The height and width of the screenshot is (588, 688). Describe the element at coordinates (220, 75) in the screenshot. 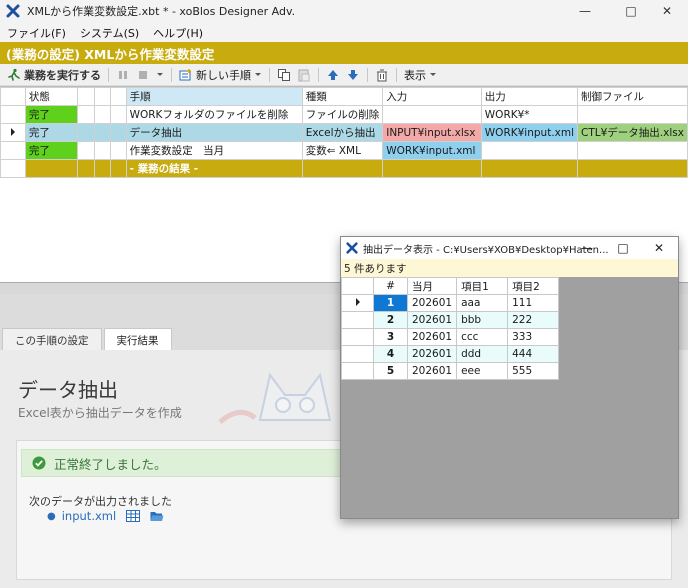

I see `new-step-button: 新しい手順` at that location.